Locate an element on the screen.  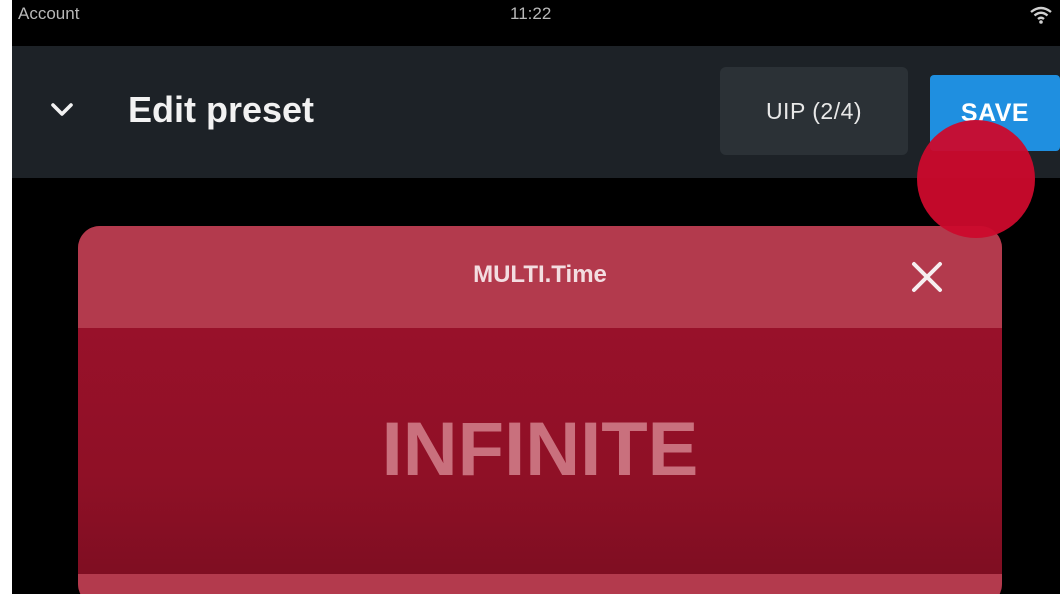
dialog-footer is located at coordinates (540, 584).